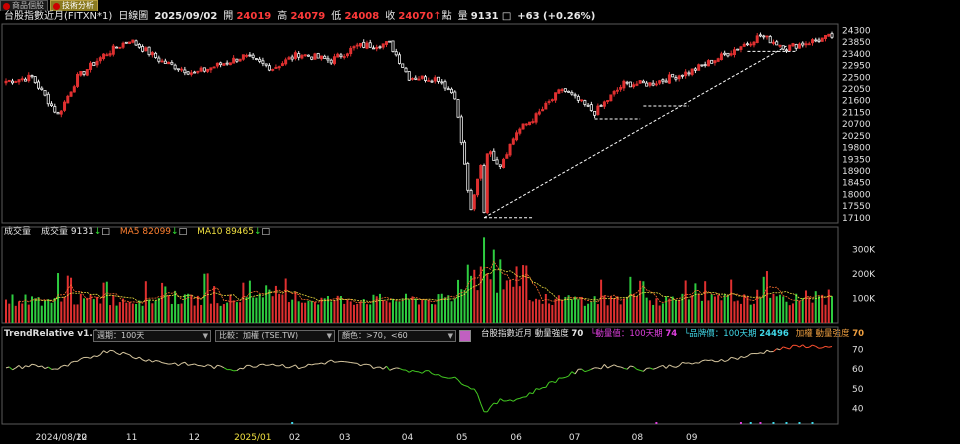 The width and height of the screenshot is (960, 444). I want to click on price-tick-label: 22950, so click(856, 67).